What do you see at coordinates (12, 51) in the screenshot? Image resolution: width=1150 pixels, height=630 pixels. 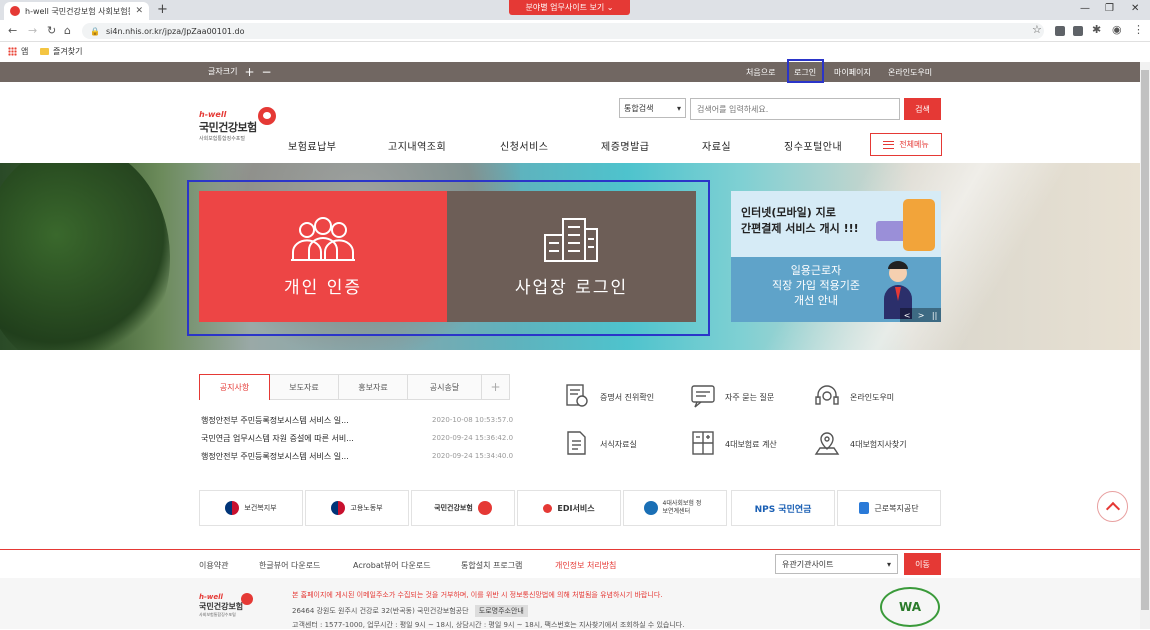 I see `apps-icon` at bounding box center [12, 51].